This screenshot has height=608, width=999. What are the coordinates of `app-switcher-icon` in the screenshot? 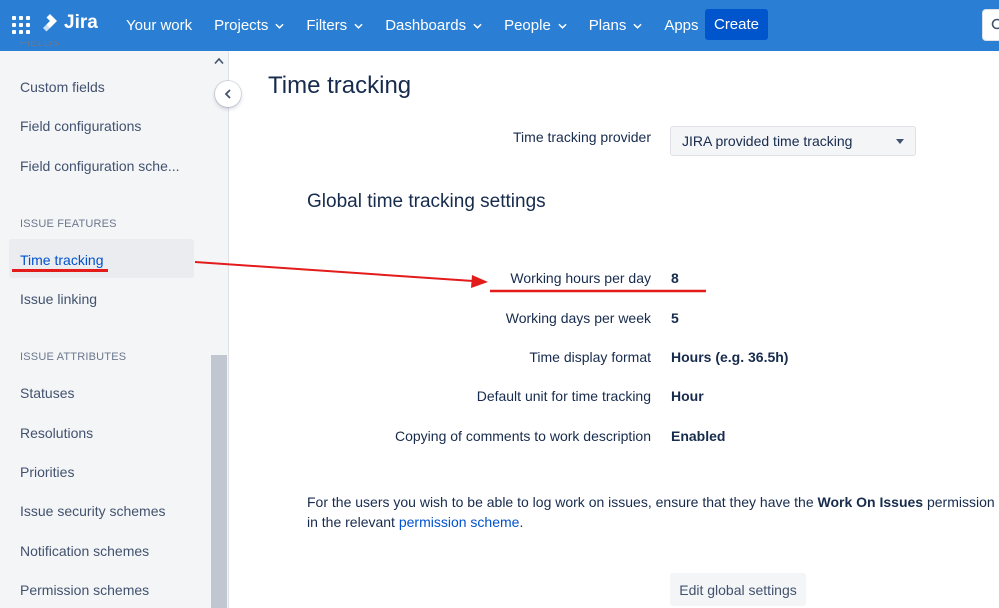 It's located at (21, 25).